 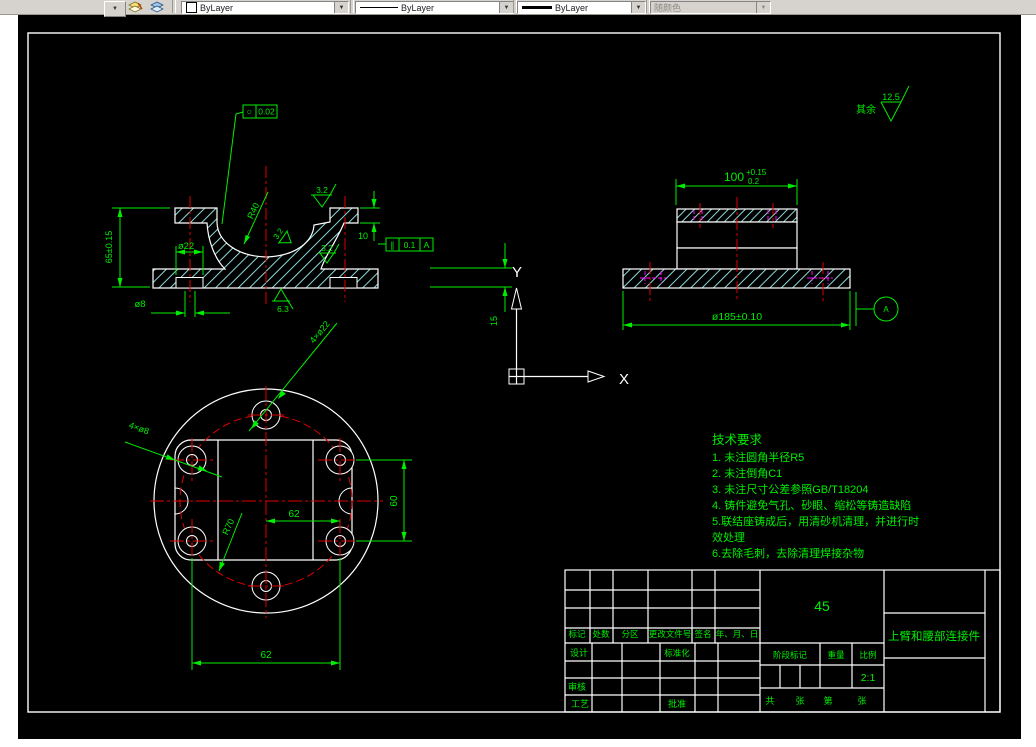 What do you see at coordinates (734, 177) in the screenshot?
I see `svg-text: 100` at bounding box center [734, 177].